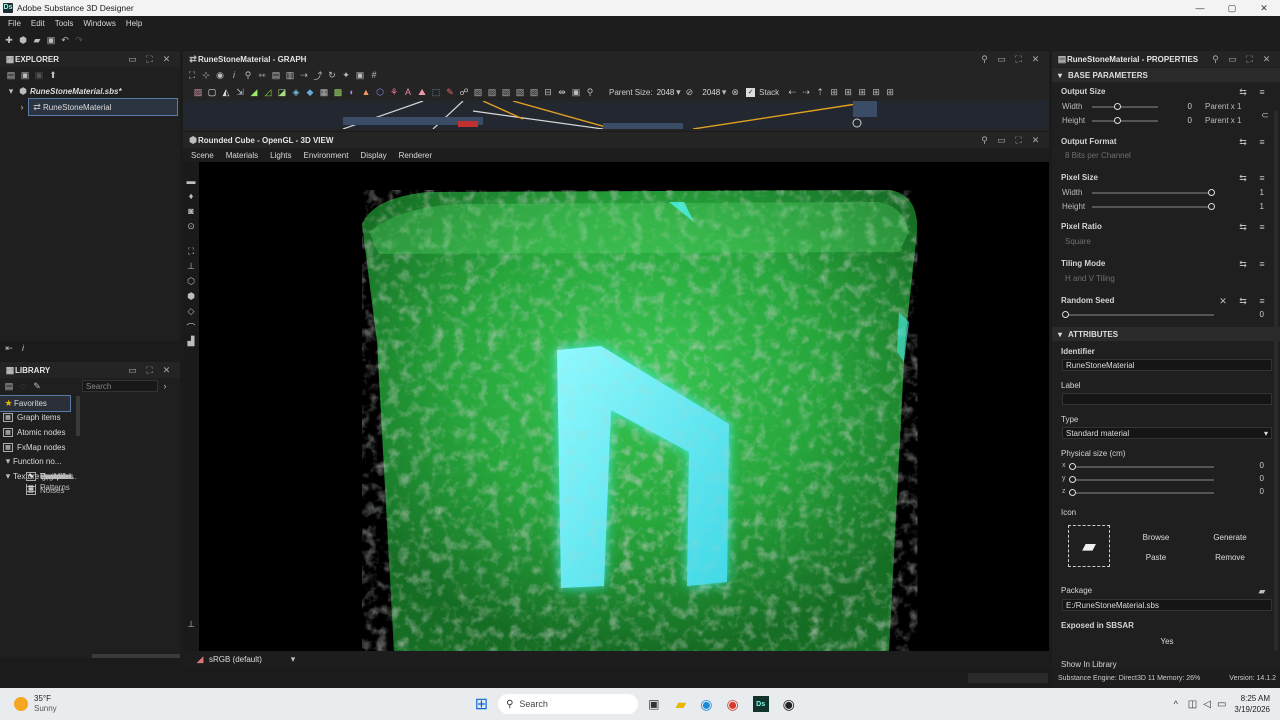 Image resolution: width=1280 pixels, height=720 pixels. I want to click on exposed-select: Yes, so click(1167, 641).